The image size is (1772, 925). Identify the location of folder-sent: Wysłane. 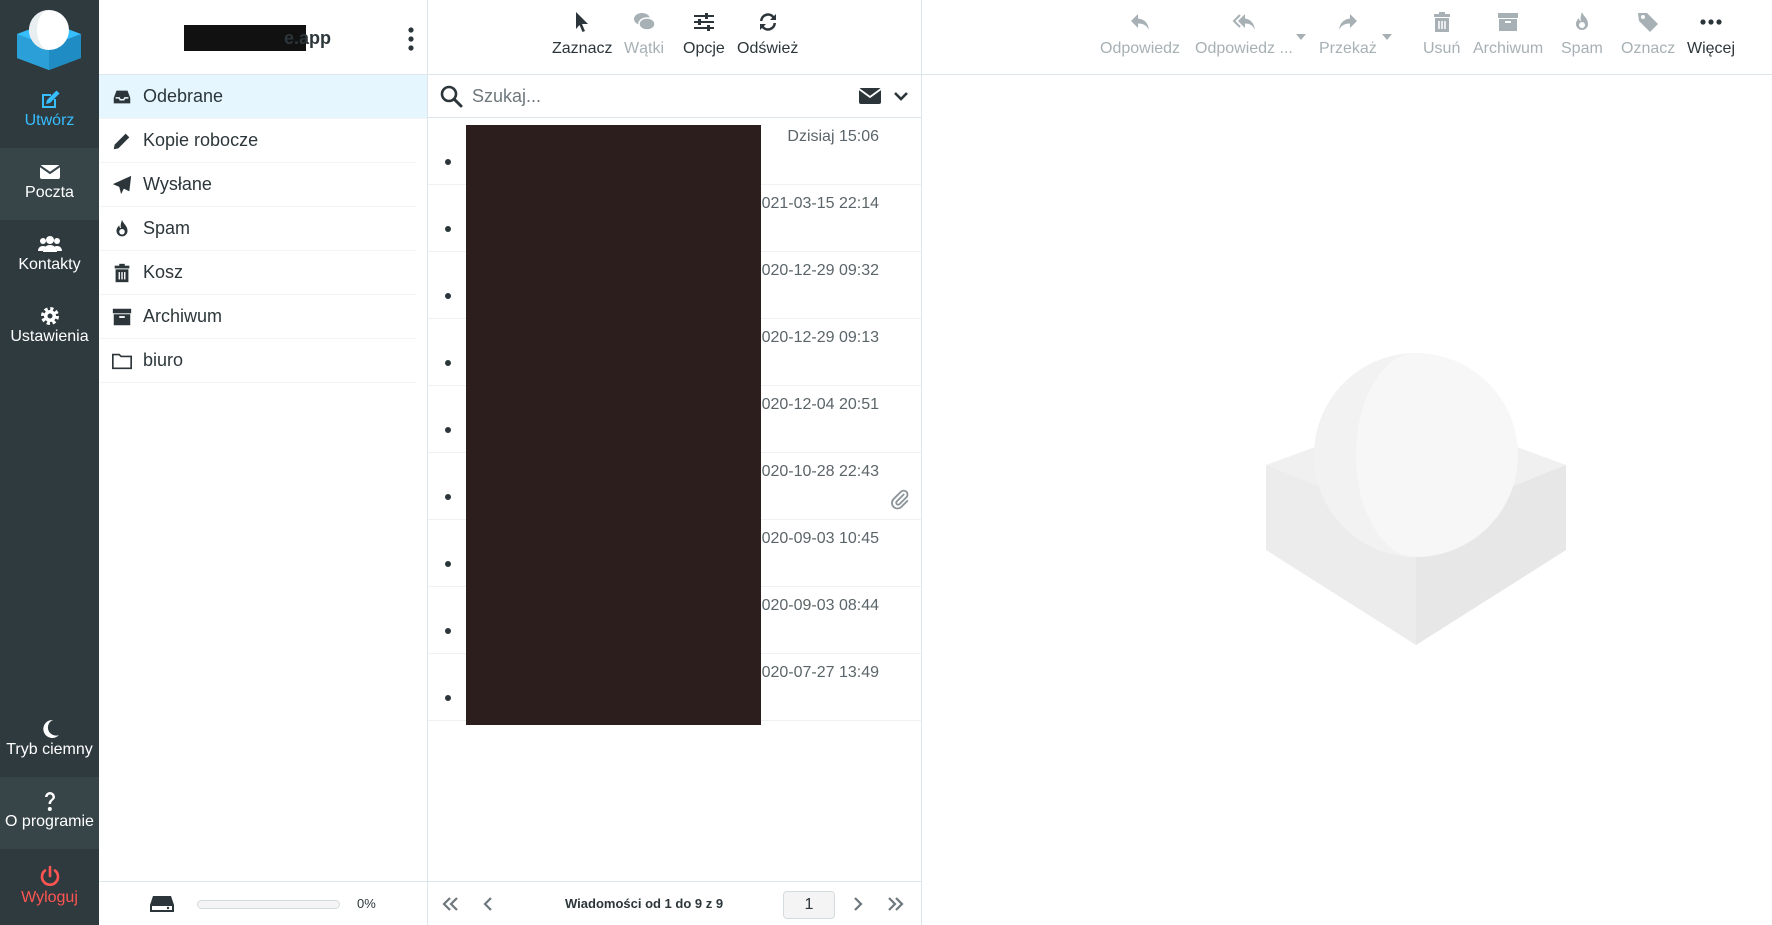
(258, 185).